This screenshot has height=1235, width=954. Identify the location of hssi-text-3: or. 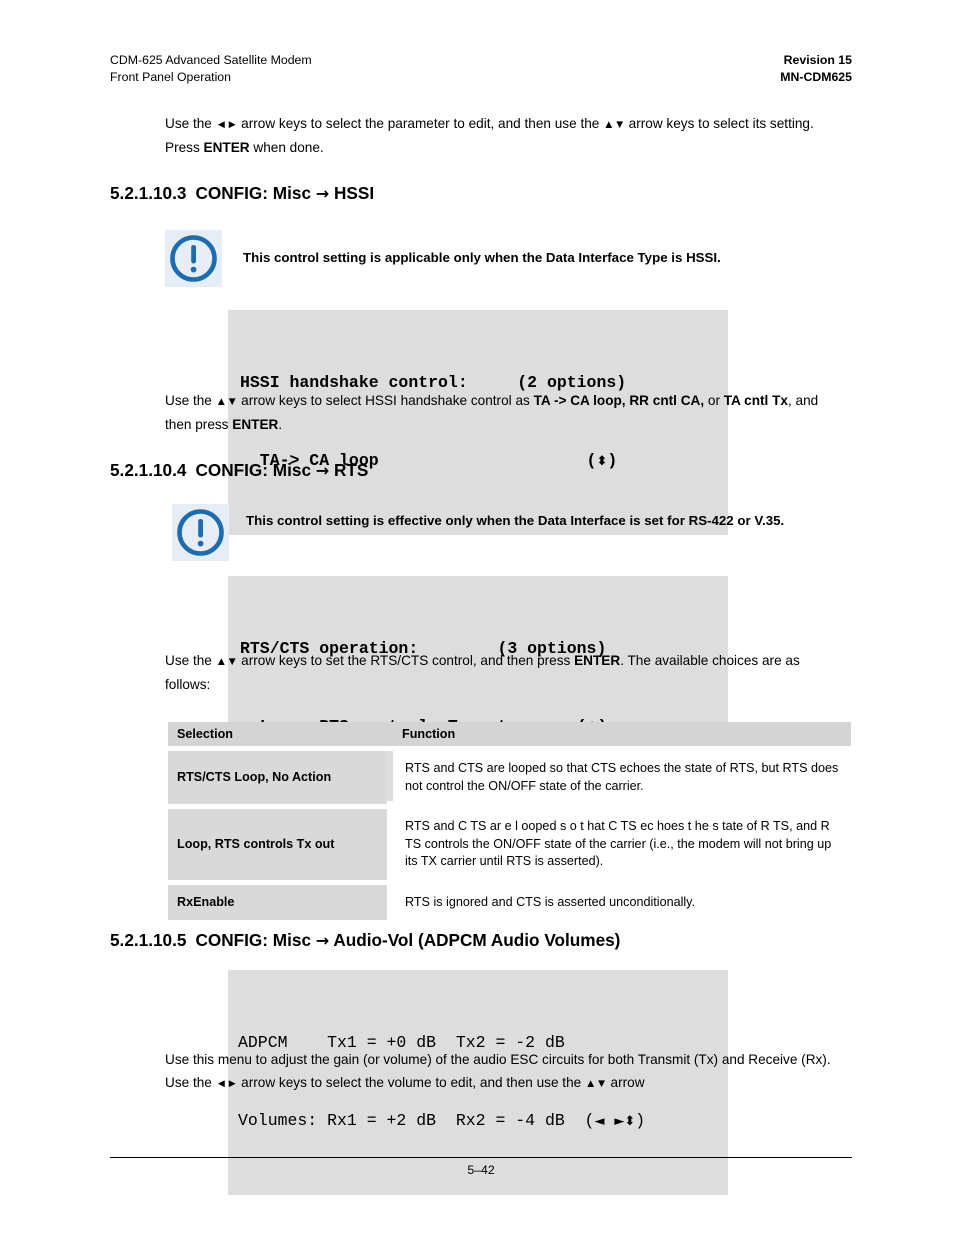
(714, 400).